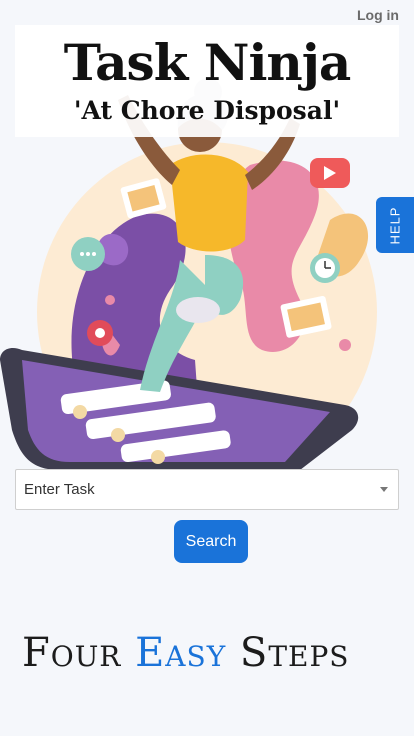 Image resolution: width=414 pixels, height=736 pixels. What do you see at coordinates (207, 489) in the screenshot?
I see `task-select: Enter Task` at bounding box center [207, 489].